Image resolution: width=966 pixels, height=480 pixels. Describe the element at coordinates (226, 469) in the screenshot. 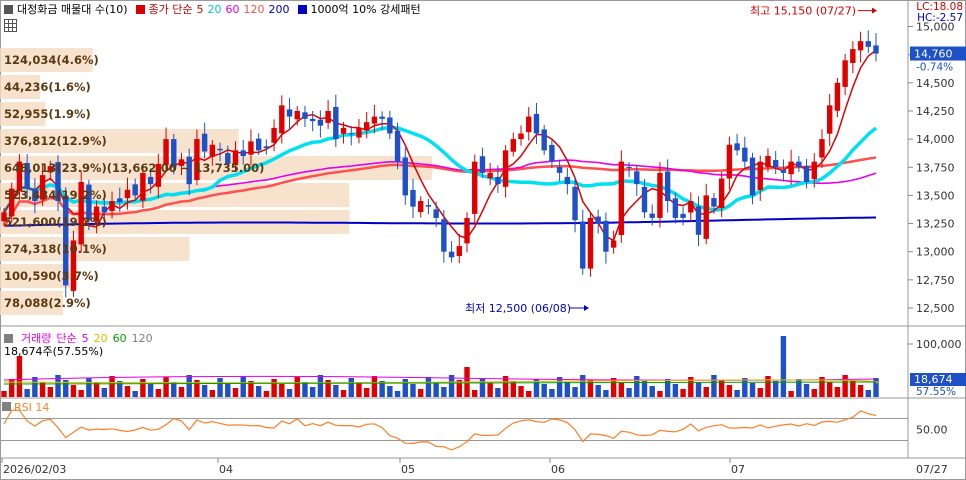

I see `x-tick-label: 04` at that location.